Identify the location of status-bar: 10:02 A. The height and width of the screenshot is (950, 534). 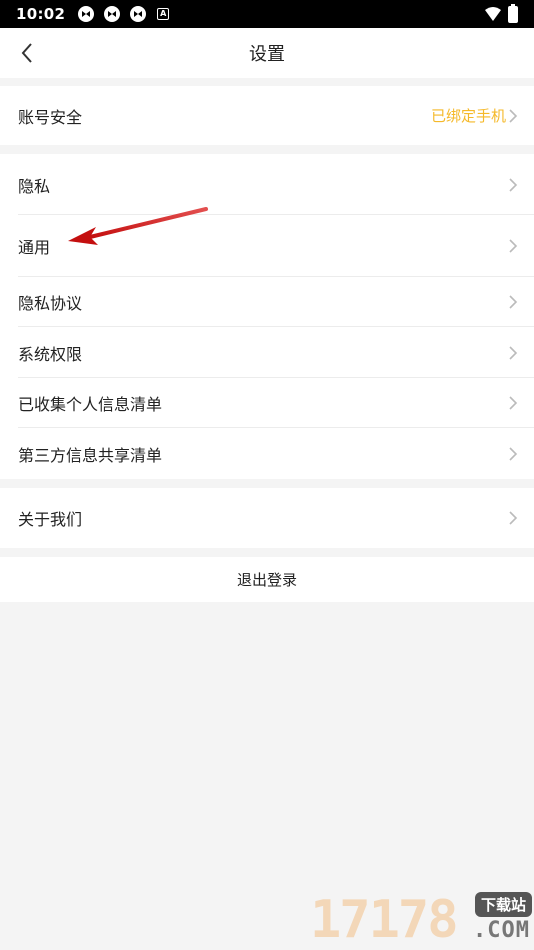
(267, 14).